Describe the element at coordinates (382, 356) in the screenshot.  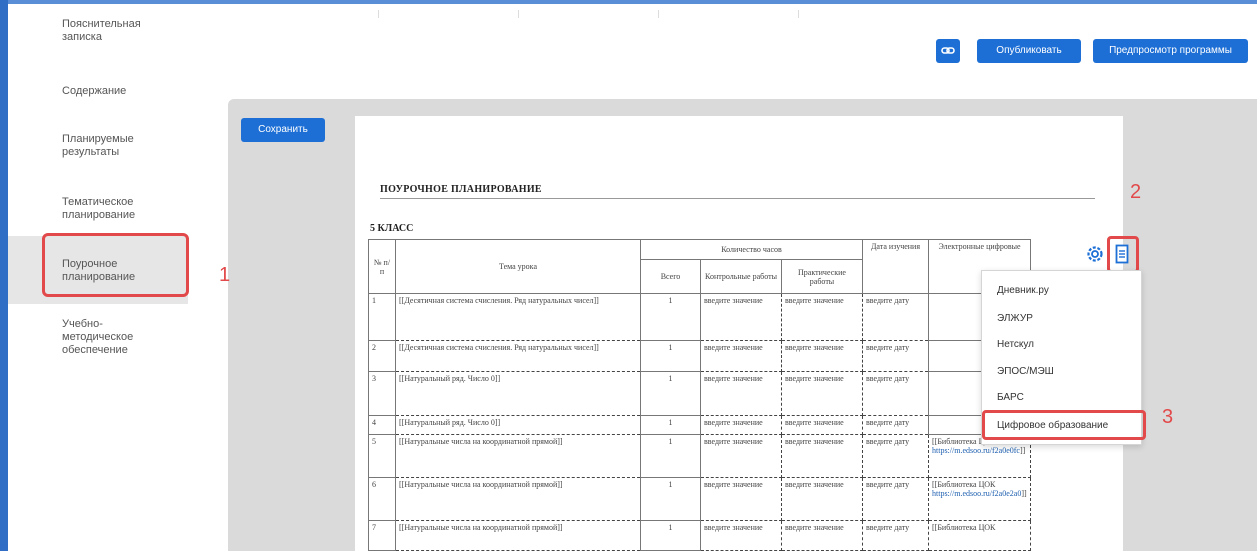
I see `row-num: 2` at that location.